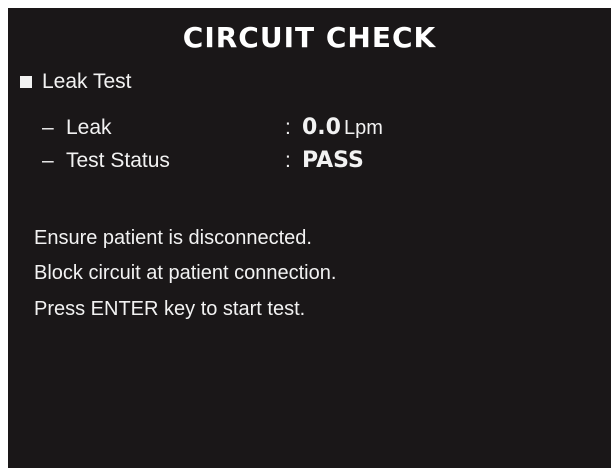 The width and height of the screenshot is (613, 468). I want to click on leak-label: Leak, so click(89, 127).